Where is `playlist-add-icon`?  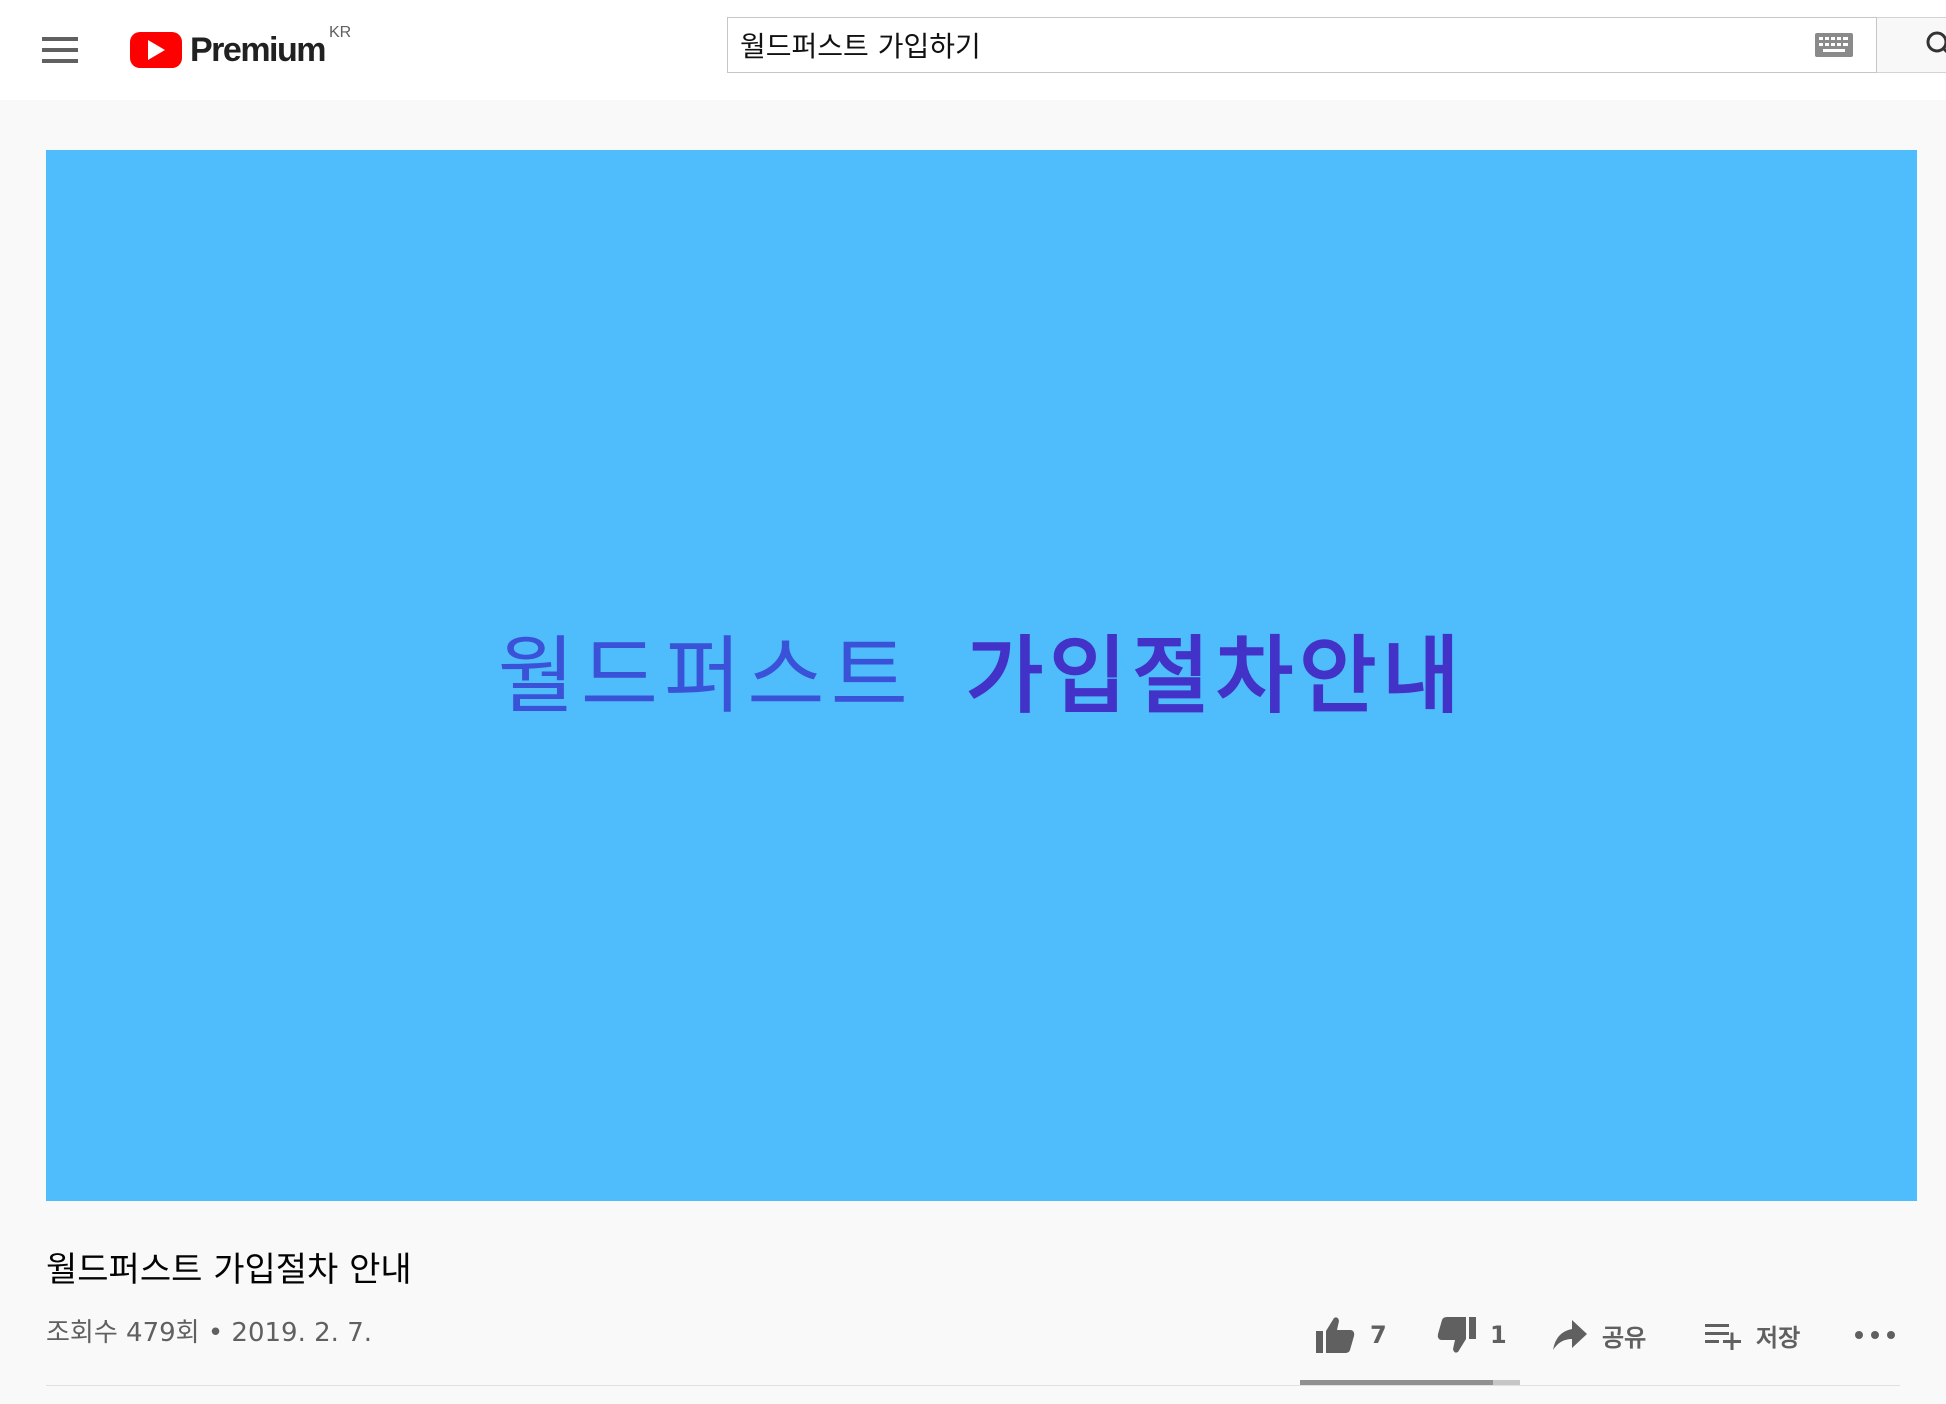
playlist-add-icon is located at coordinates (1723, 1337).